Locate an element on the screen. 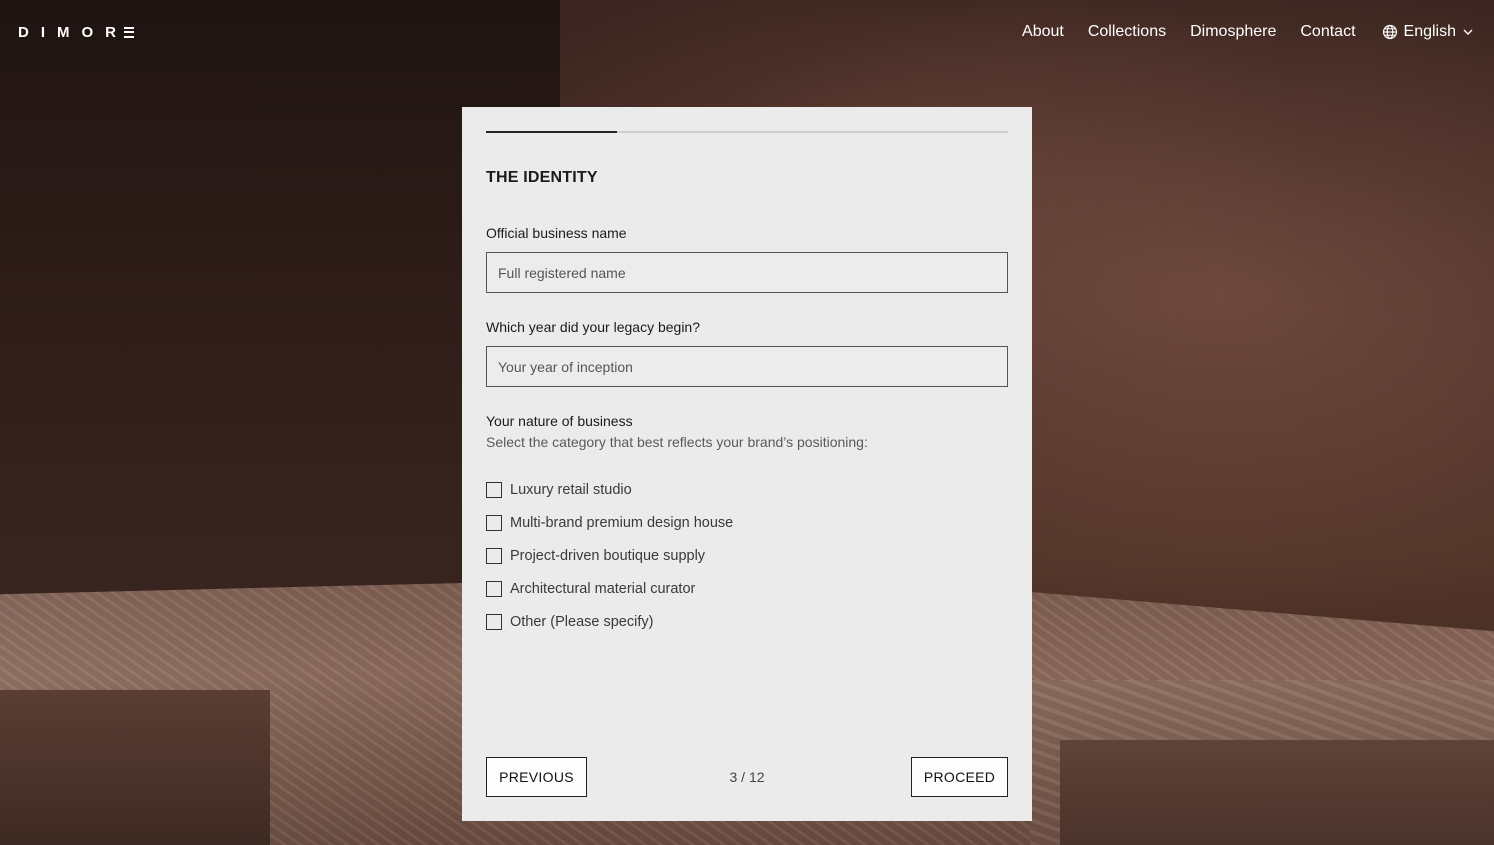 Image resolution: width=1494 pixels, height=845 pixels. section-title: THE IDENTITY is located at coordinates (542, 177).